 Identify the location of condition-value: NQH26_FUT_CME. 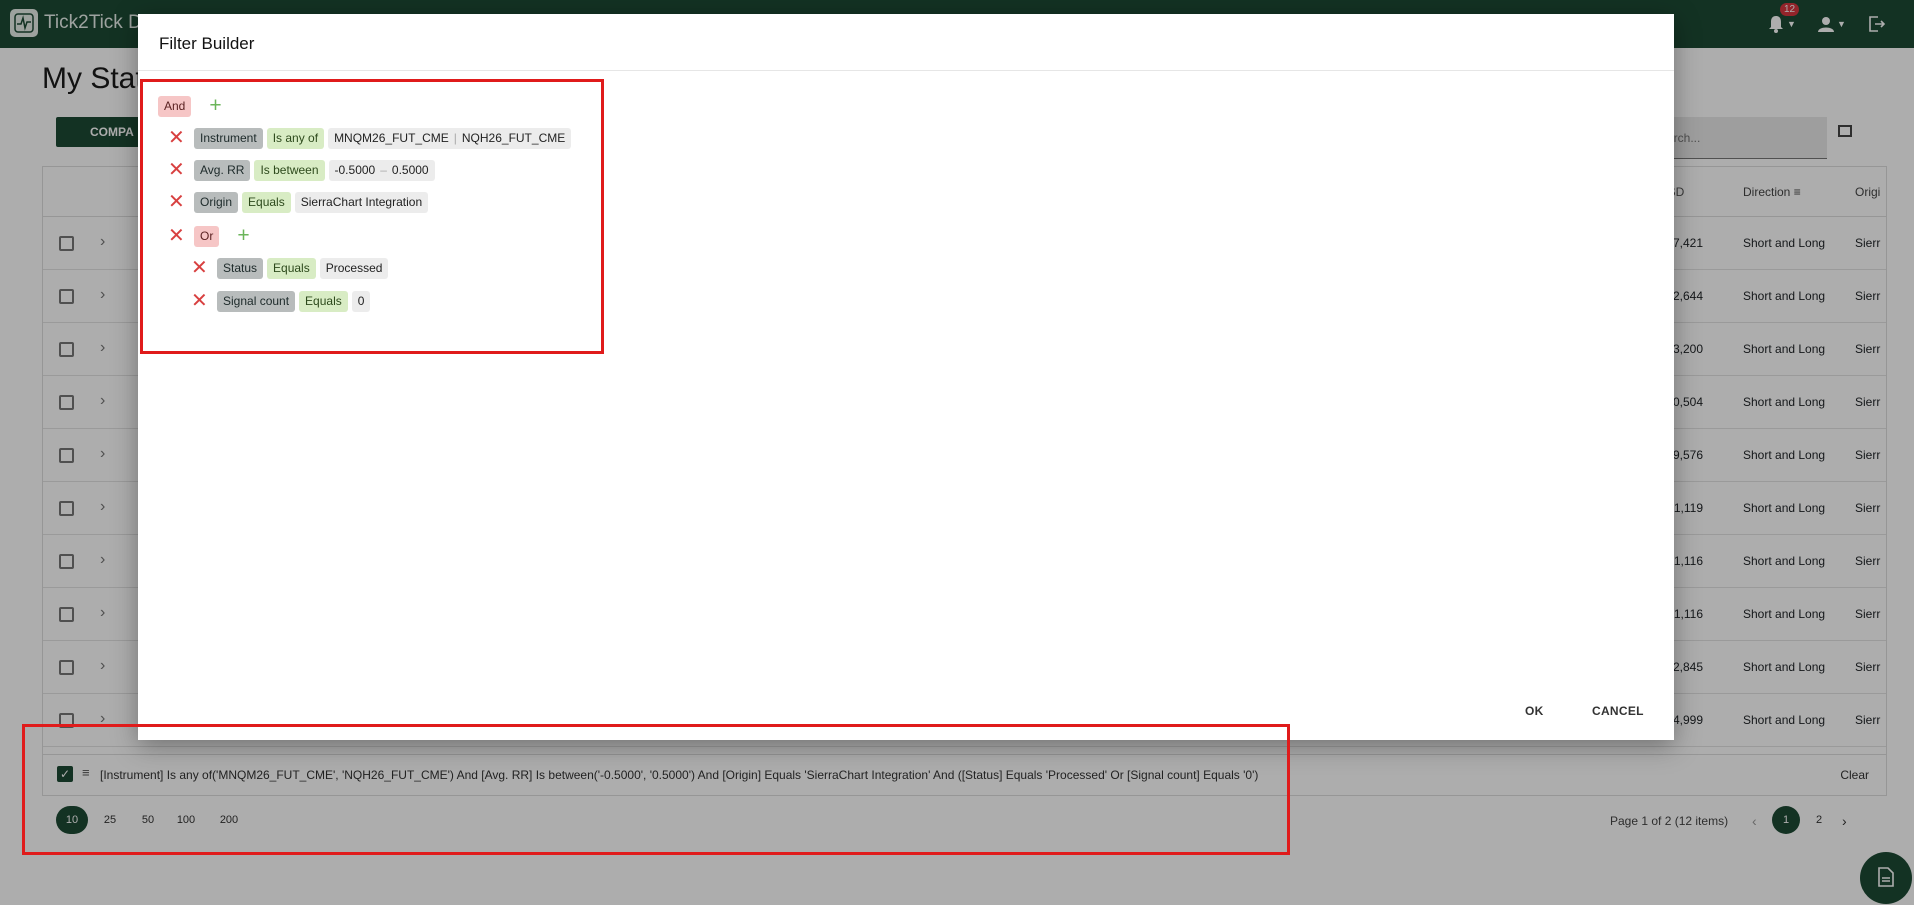
(513, 138).